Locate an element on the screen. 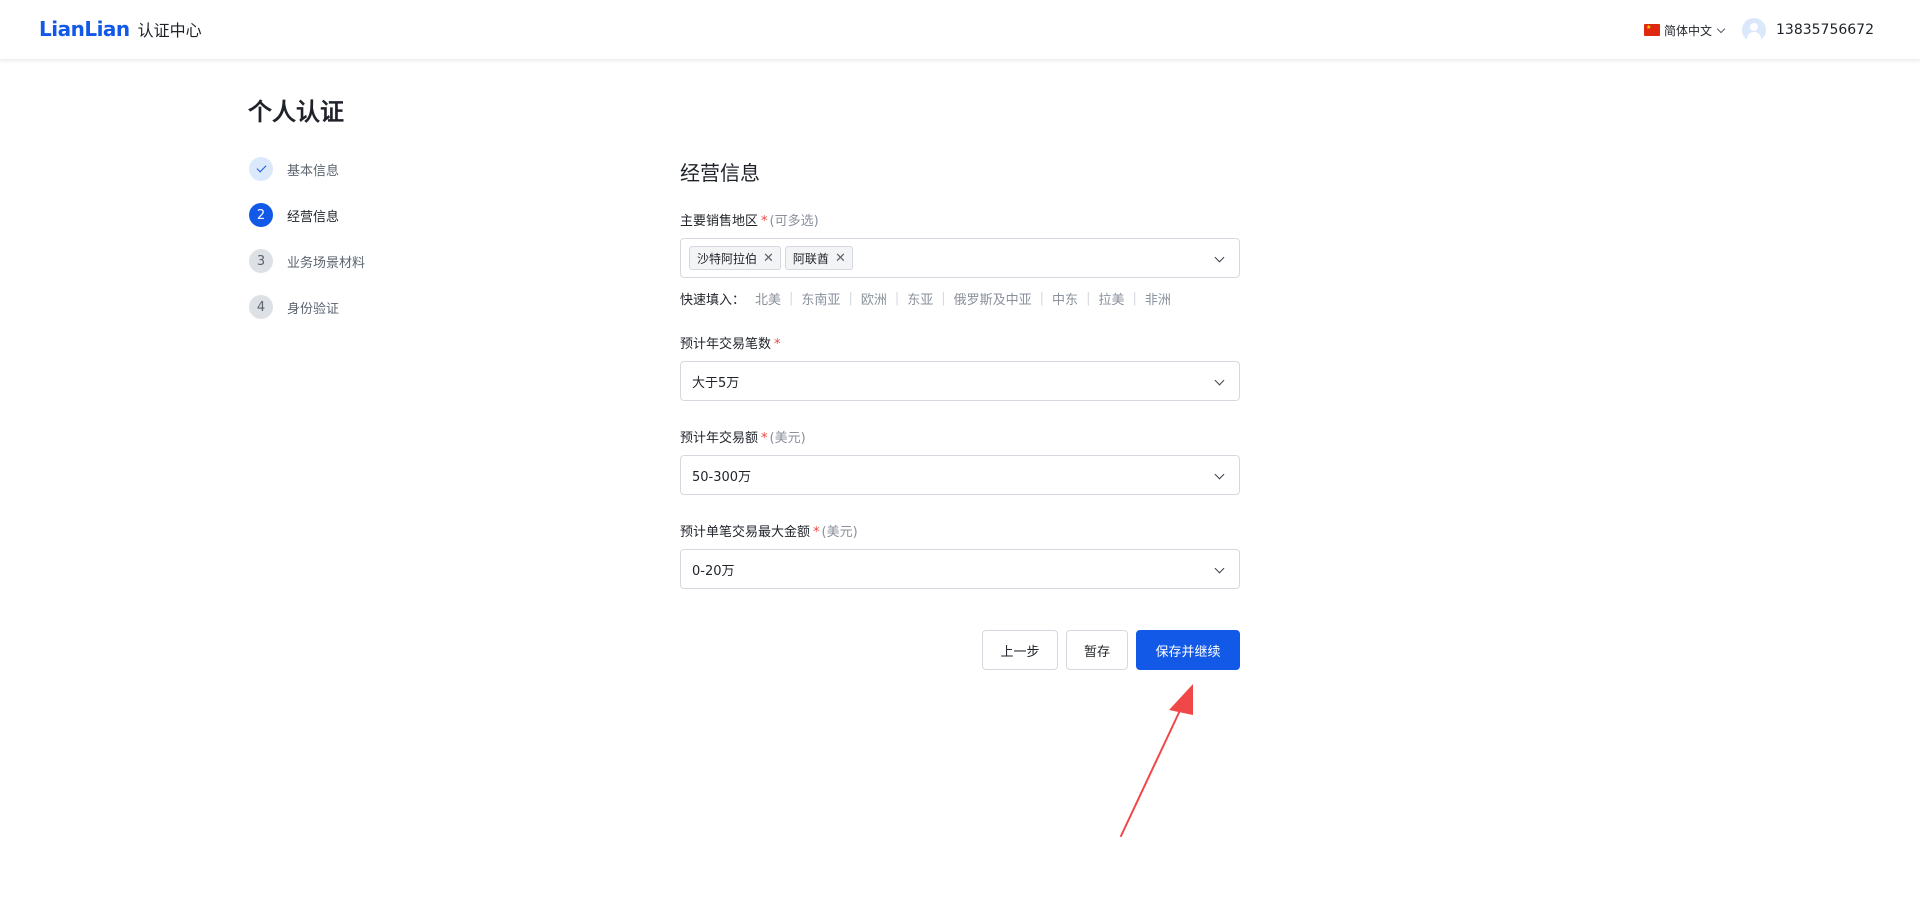 This screenshot has width=1920, height=919. label-text: 预计单笔交易最大金额 is located at coordinates (745, 532).